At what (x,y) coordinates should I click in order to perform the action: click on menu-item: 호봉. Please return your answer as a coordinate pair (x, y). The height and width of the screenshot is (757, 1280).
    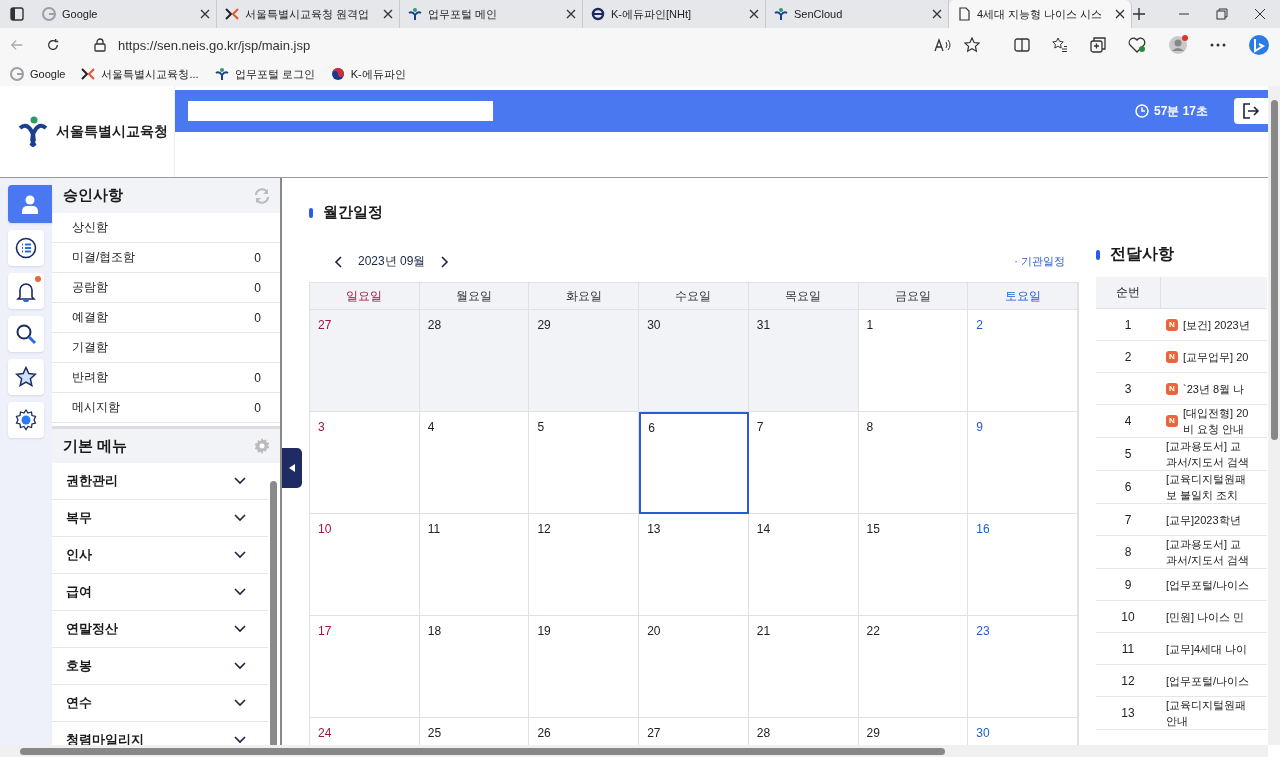
    Looking at the image, I should click on (160, 666).